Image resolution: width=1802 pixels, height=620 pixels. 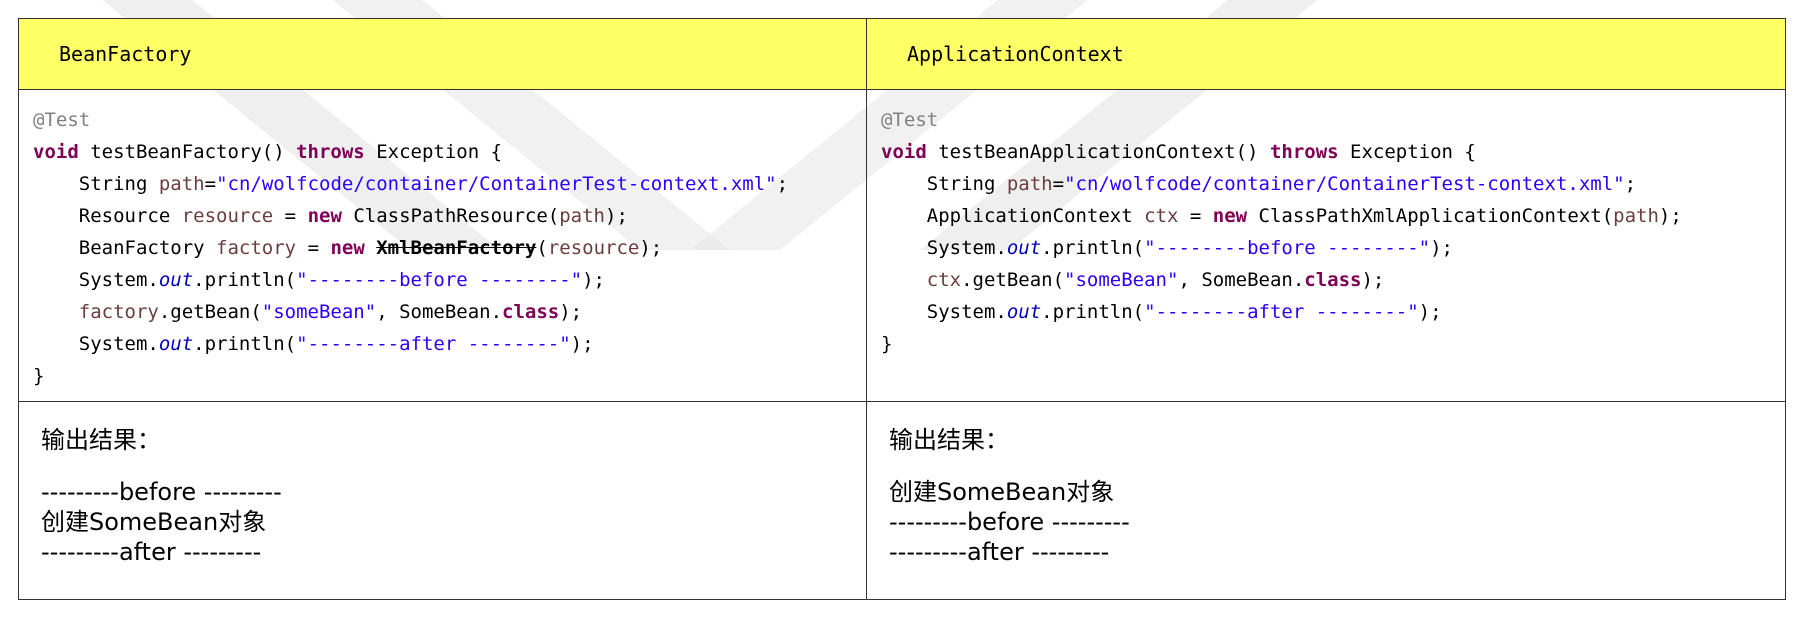 What do you see at coordinates (187, 152) in the screenshot?
I see `code-method-name: testBeanFactory()` at bounding box center [187, 152].